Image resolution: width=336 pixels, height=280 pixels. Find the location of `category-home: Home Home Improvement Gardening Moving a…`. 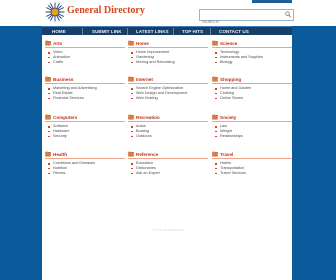

category-home: Home Home Improvement Gardening Moving a… is located at coordinates (168, 51).